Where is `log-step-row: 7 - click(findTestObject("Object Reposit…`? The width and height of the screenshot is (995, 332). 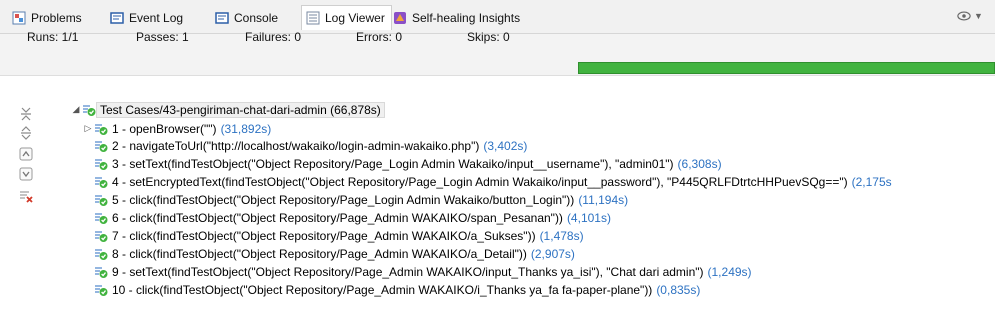 log-step-row: 7 - click(findTestObject("Object Reposit… is located at coordinates (333, 235).